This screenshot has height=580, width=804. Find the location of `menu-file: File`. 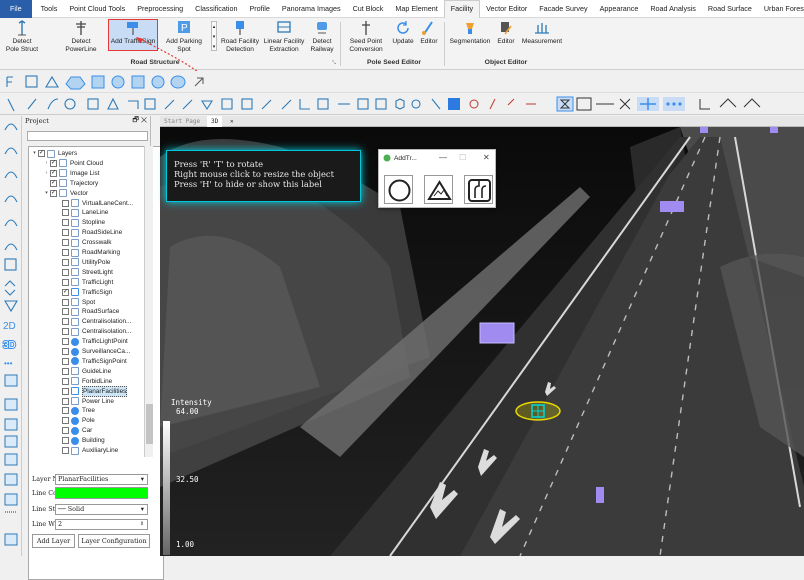

menu-file: File is located at coordinates (16, 9).